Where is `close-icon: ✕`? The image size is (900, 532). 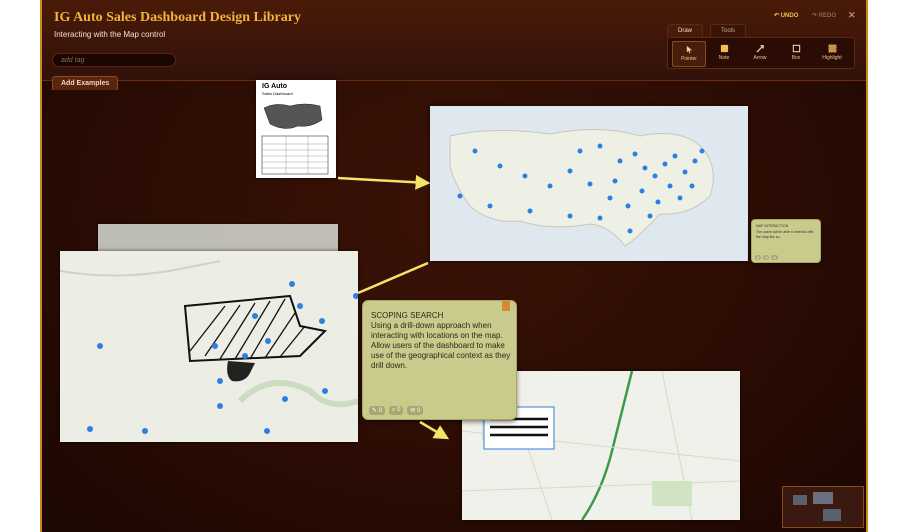
close-icon: ✕ is located at coordinates (852, 15).